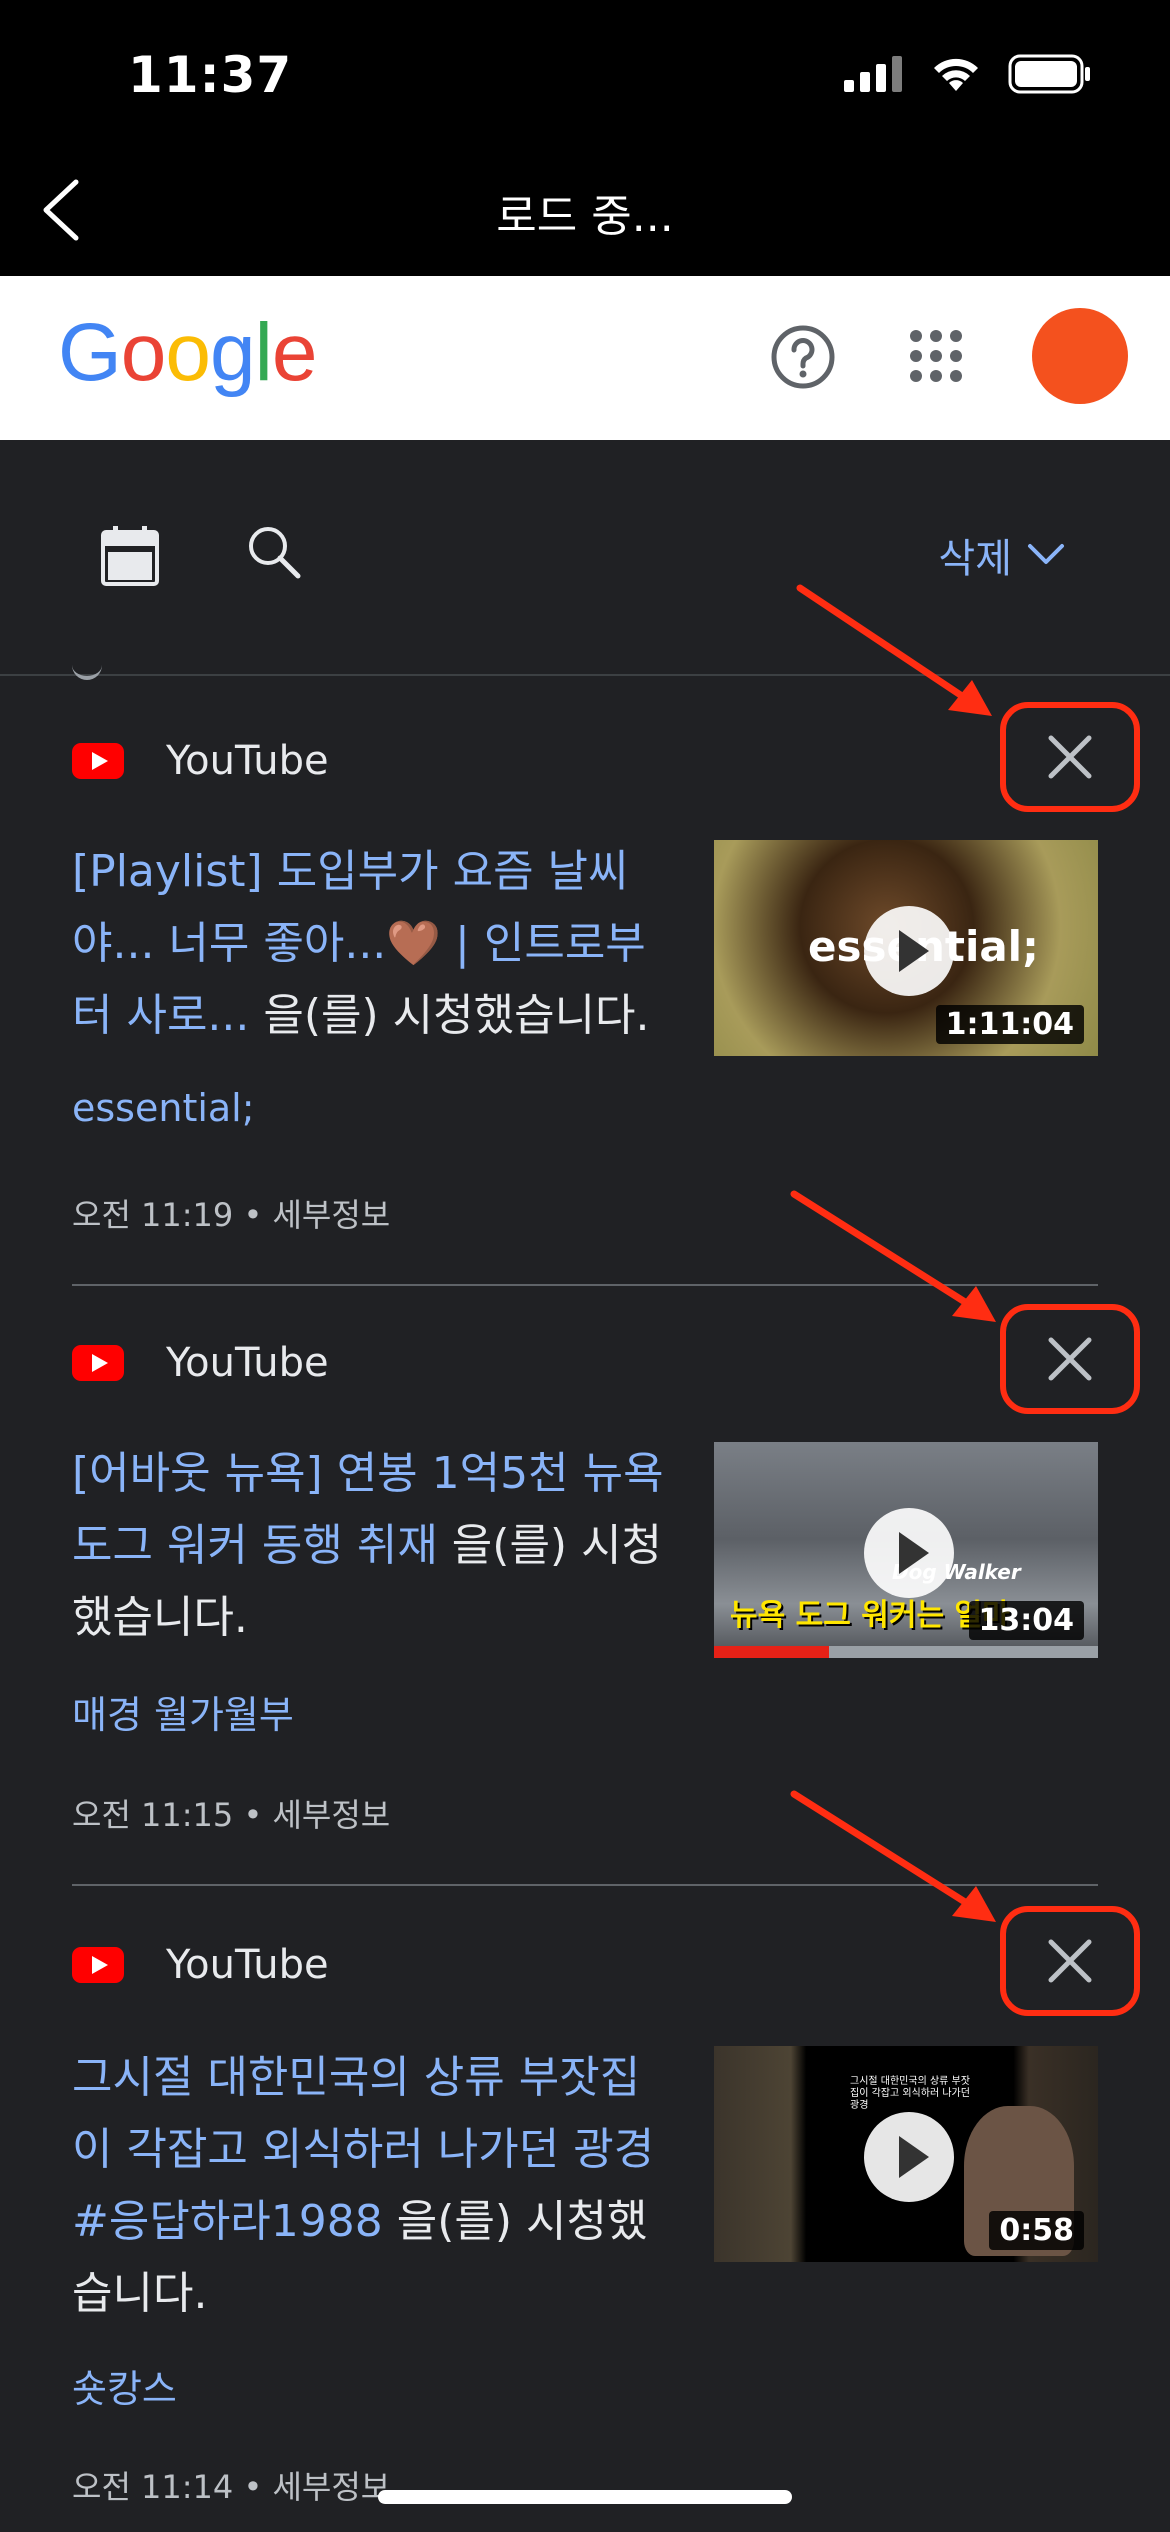 The width and height of the screenshot is (1170, 2532). What do you see at coordinates (906, 1652) in the screenshot?
I see `watch-progress-track` at bounding box center [906, 1652].